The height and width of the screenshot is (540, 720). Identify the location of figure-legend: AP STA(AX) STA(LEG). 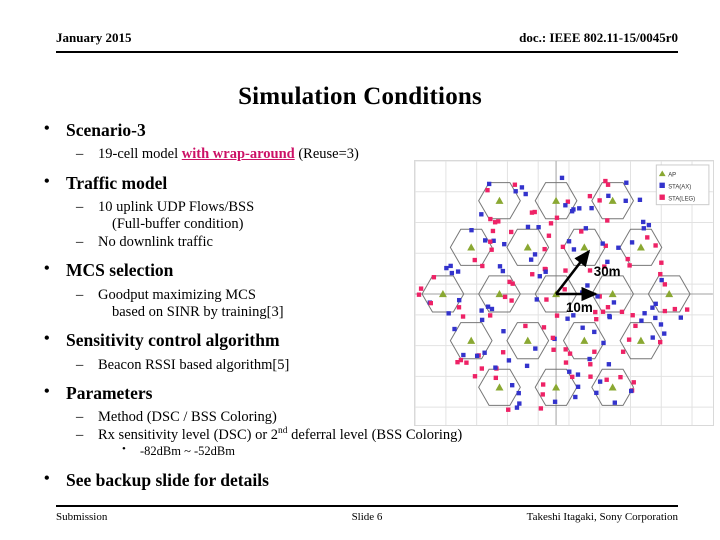
(682, 185).